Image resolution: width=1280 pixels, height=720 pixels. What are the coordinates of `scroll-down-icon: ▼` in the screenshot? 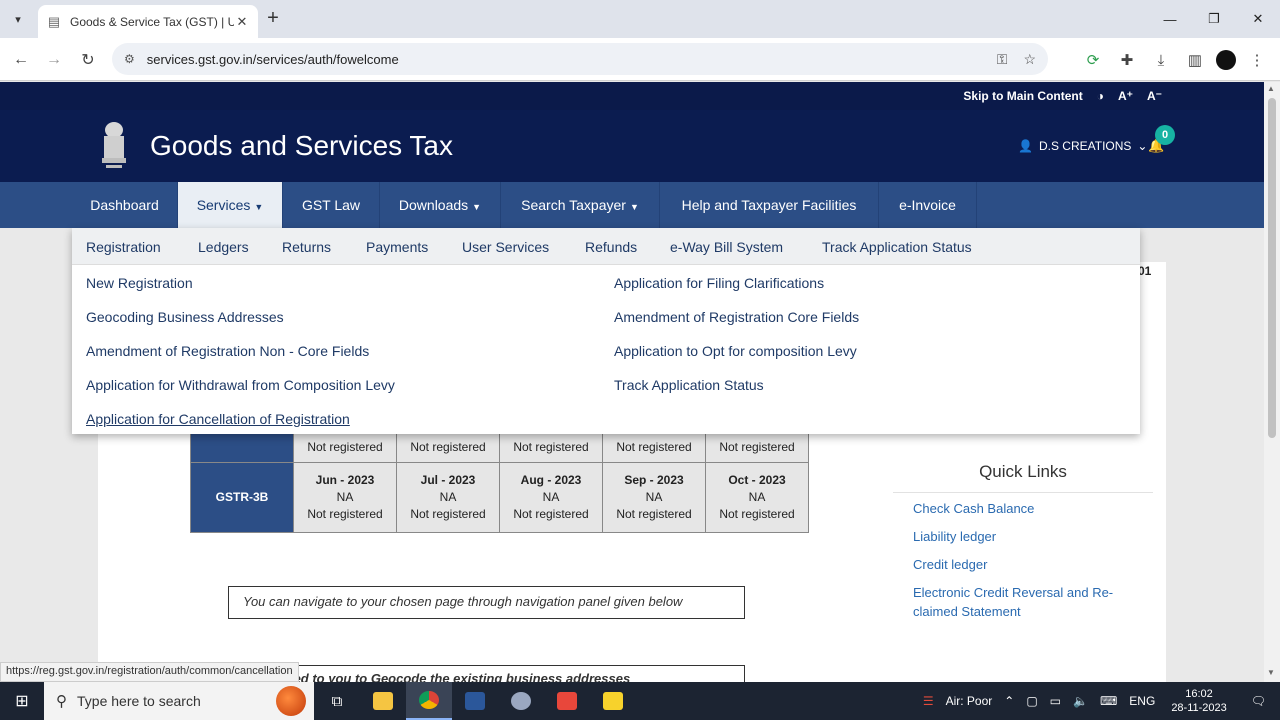 It's located at (1271, 672).